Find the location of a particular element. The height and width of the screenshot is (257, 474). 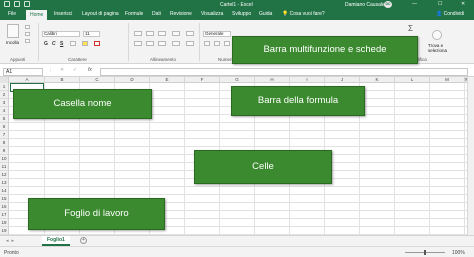

zoom-slider-knob is located at coordinates (425, 252).